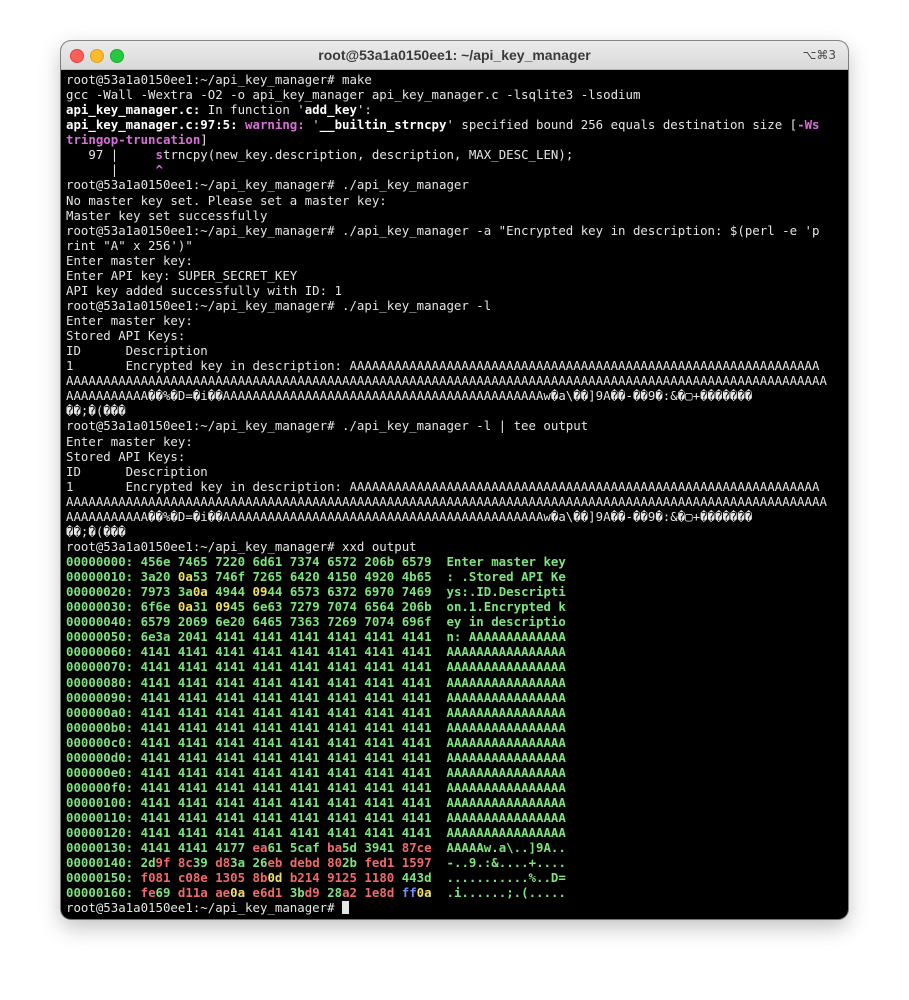 This screenshot has width=909, height=1000. What do you see at coordinates (111, 155) in the screenshot?
I see `terminal-text-segment: 97 |` at bounding box center [111, 155].